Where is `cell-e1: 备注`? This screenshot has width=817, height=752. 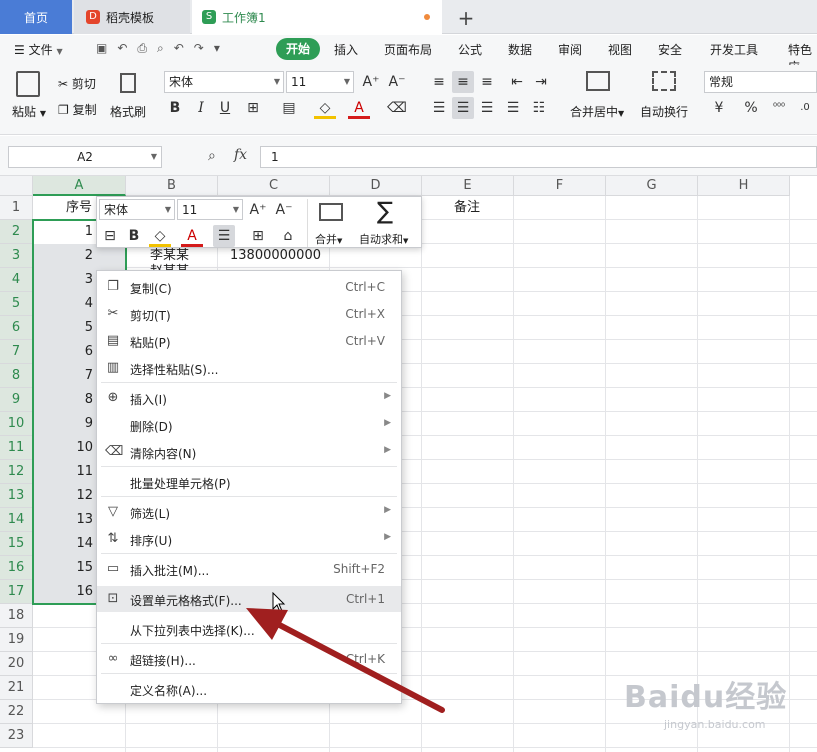
cell-e1: 备注 is located at coordinates (467, 208).